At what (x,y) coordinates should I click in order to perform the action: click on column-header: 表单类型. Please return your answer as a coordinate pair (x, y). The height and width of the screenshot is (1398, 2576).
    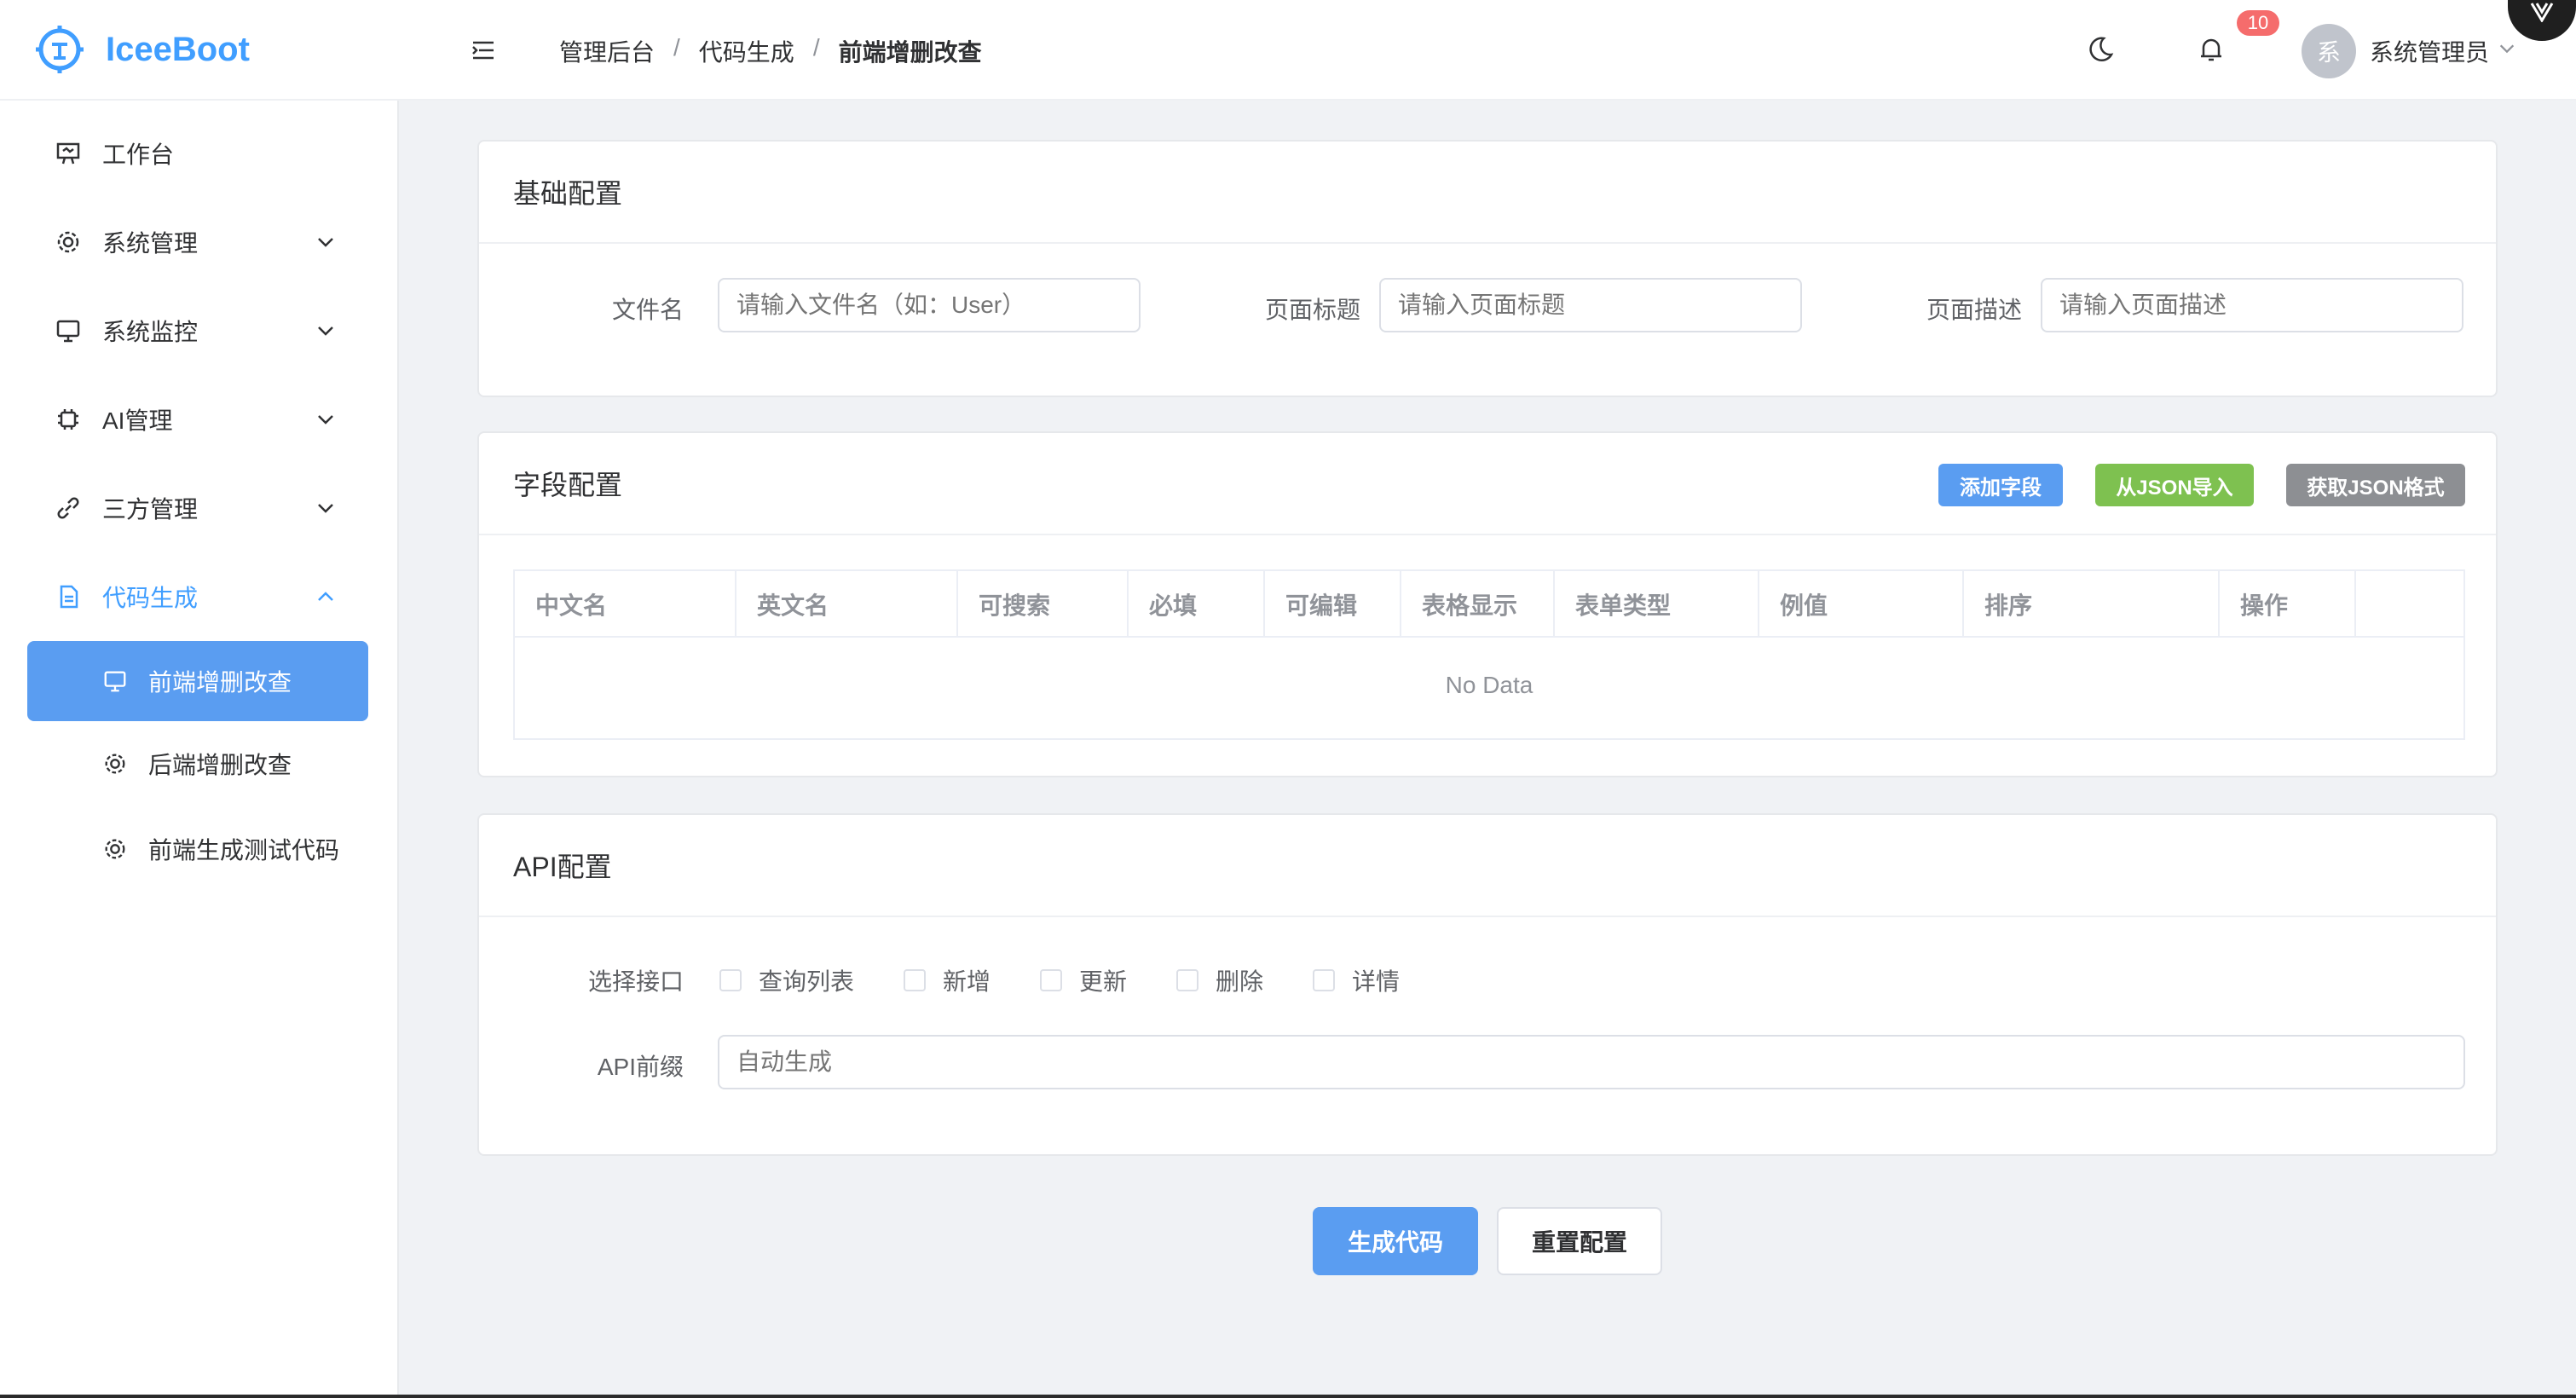
    Looking at the image, I should click on (1657, 604).